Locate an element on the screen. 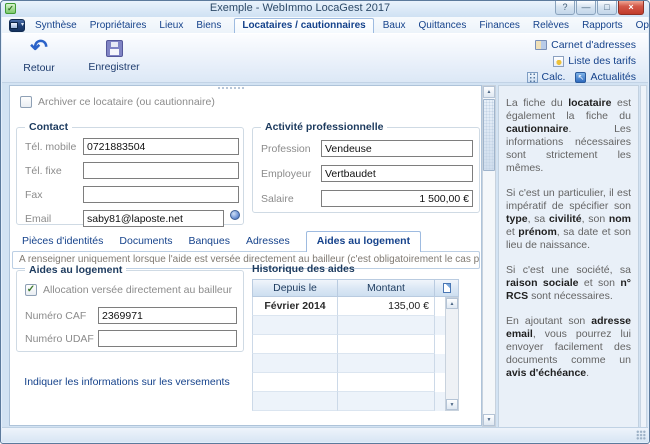  scrollbar-thumb is located at coordinates (489, 135).